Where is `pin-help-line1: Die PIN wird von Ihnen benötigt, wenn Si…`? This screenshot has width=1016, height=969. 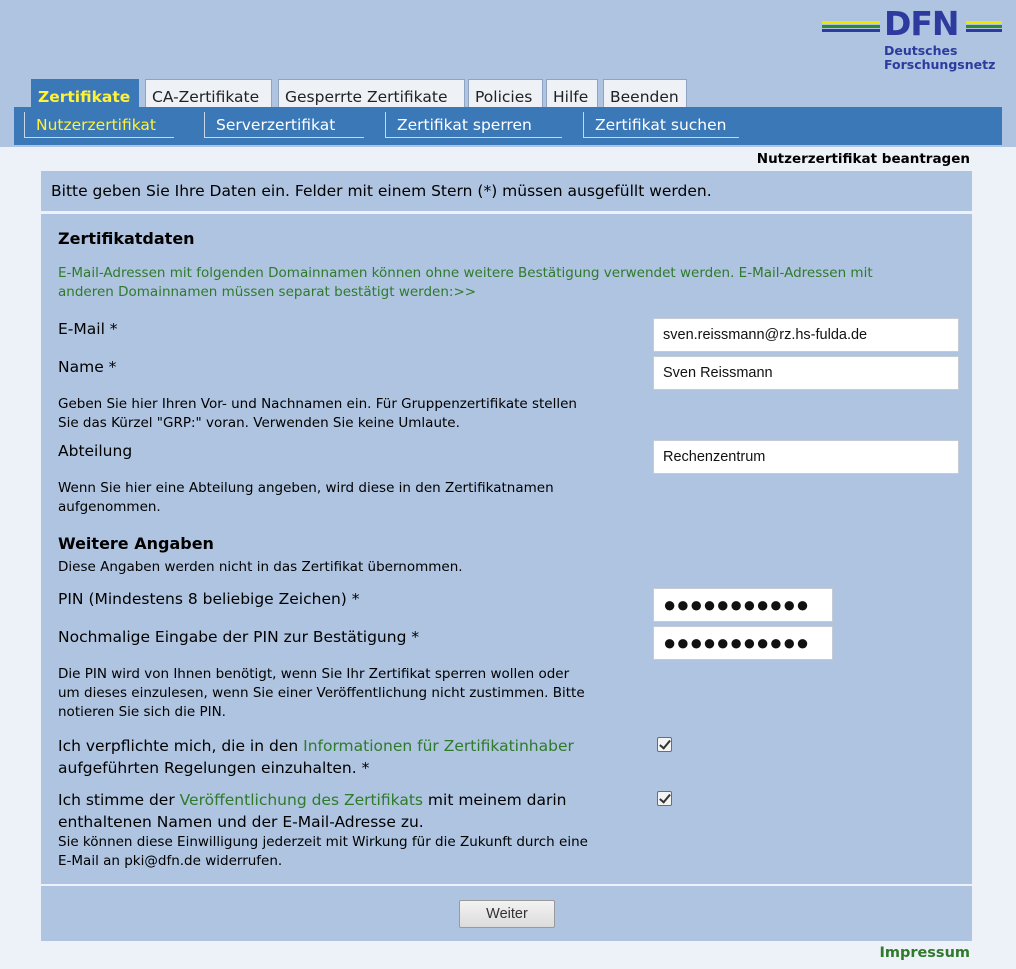 pin-help-line1: Die PIN wird von Ihnen benötigt, wenn Si… is located at coordinates (314, 674).